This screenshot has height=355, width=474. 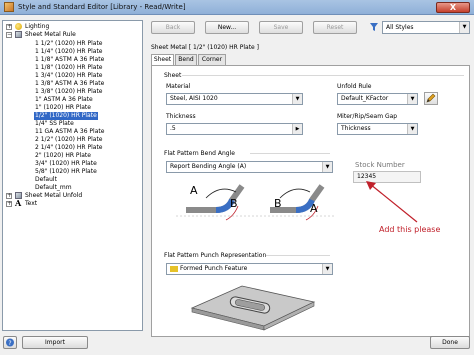 I want to click on lighting-icon, so click(x=18, y=26).